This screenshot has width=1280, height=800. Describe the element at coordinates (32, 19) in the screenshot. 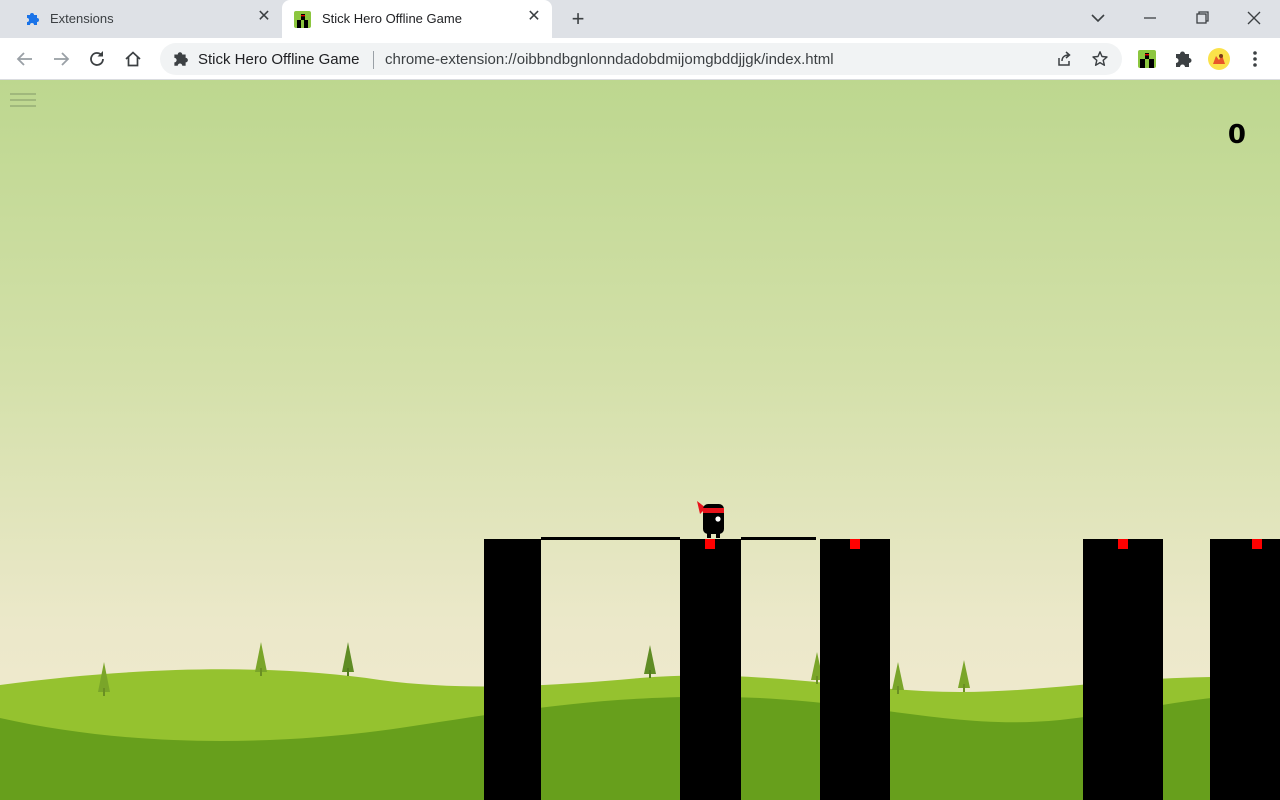

I see `puzzle-icon` at that location.